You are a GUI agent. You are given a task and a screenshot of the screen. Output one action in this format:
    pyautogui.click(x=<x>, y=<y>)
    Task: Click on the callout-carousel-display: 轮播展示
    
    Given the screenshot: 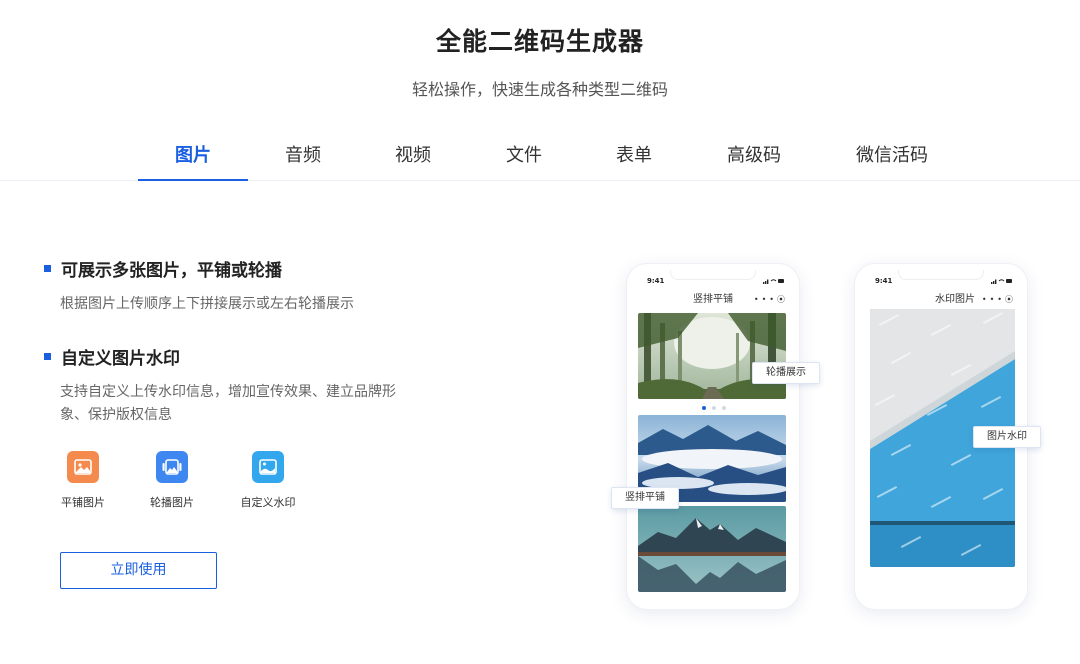 What is the action you would take?
    pyautogui.click(x=786, y=373)
    